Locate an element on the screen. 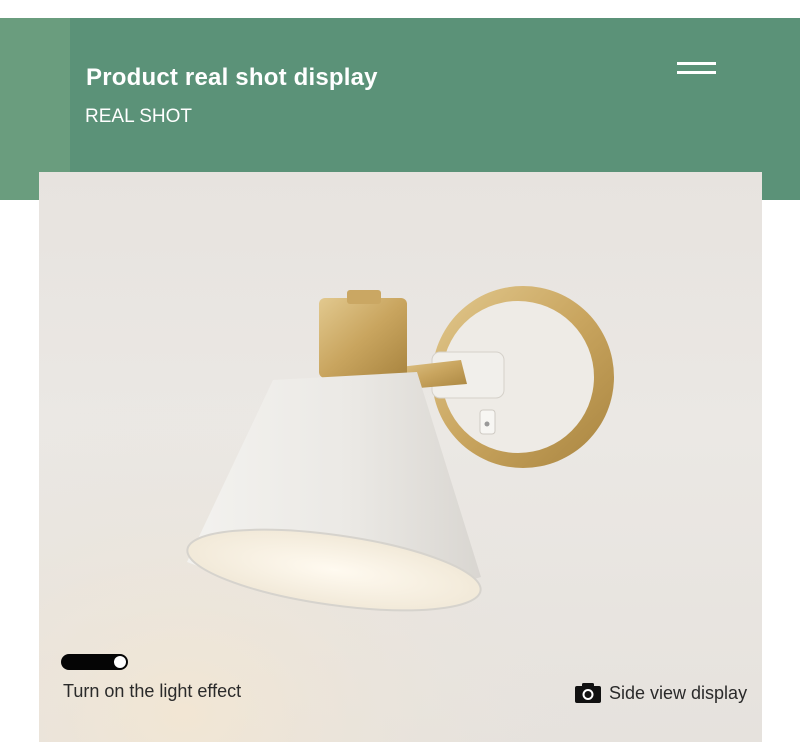 The image size is (800, 750). light-effect-toggle is located at coordinates (94, 662).